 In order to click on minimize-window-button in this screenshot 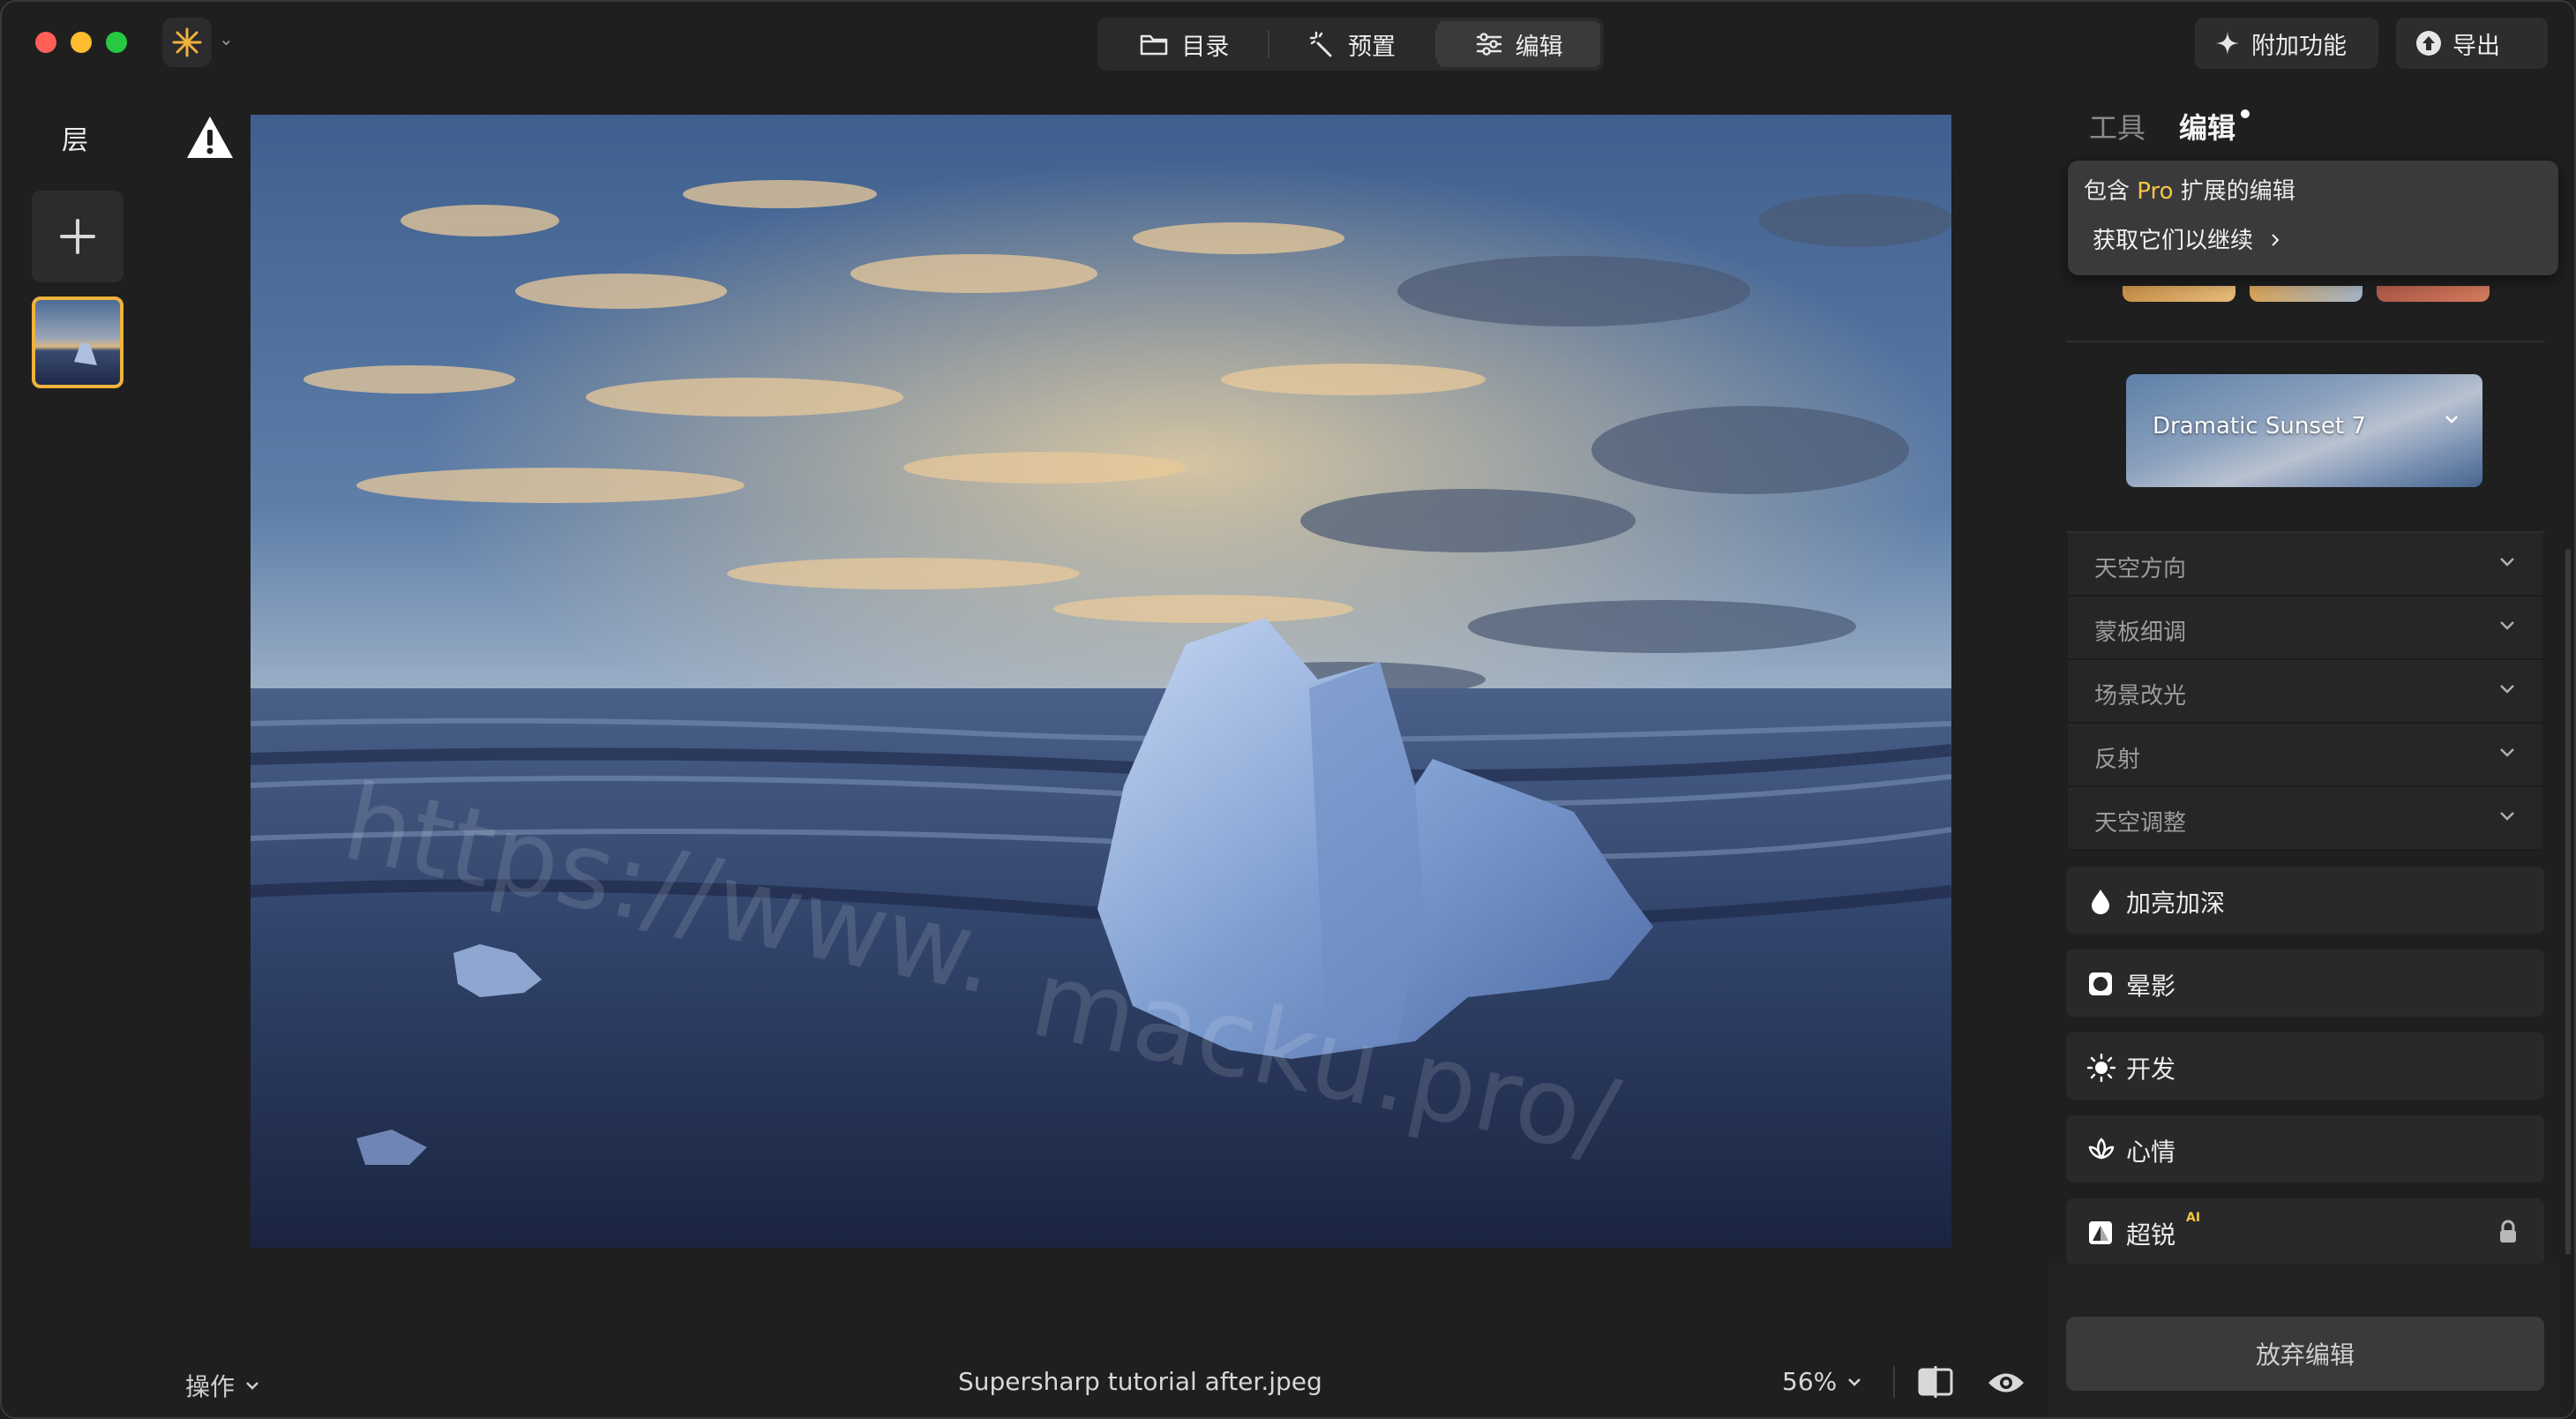, I will do `click(81, 42)`.